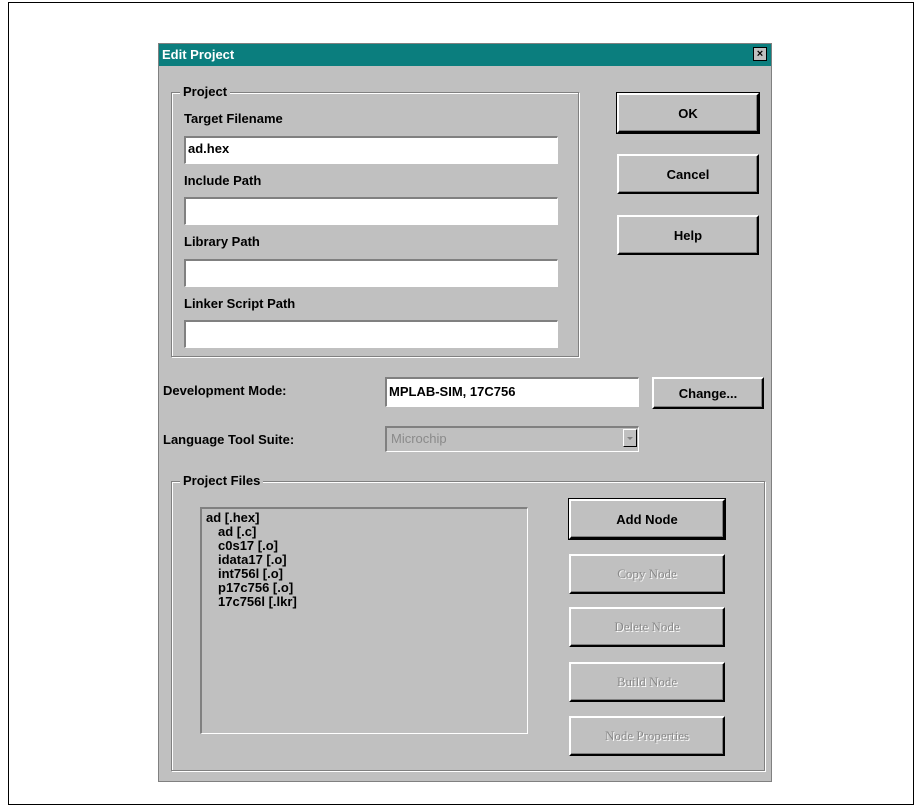 The height and width of the screenshot is (807, 916). What do you see at coordinates (647, 627) in the screenshot?
I see `delete-node-button: Delete Node` at bounding box center [647, 627].